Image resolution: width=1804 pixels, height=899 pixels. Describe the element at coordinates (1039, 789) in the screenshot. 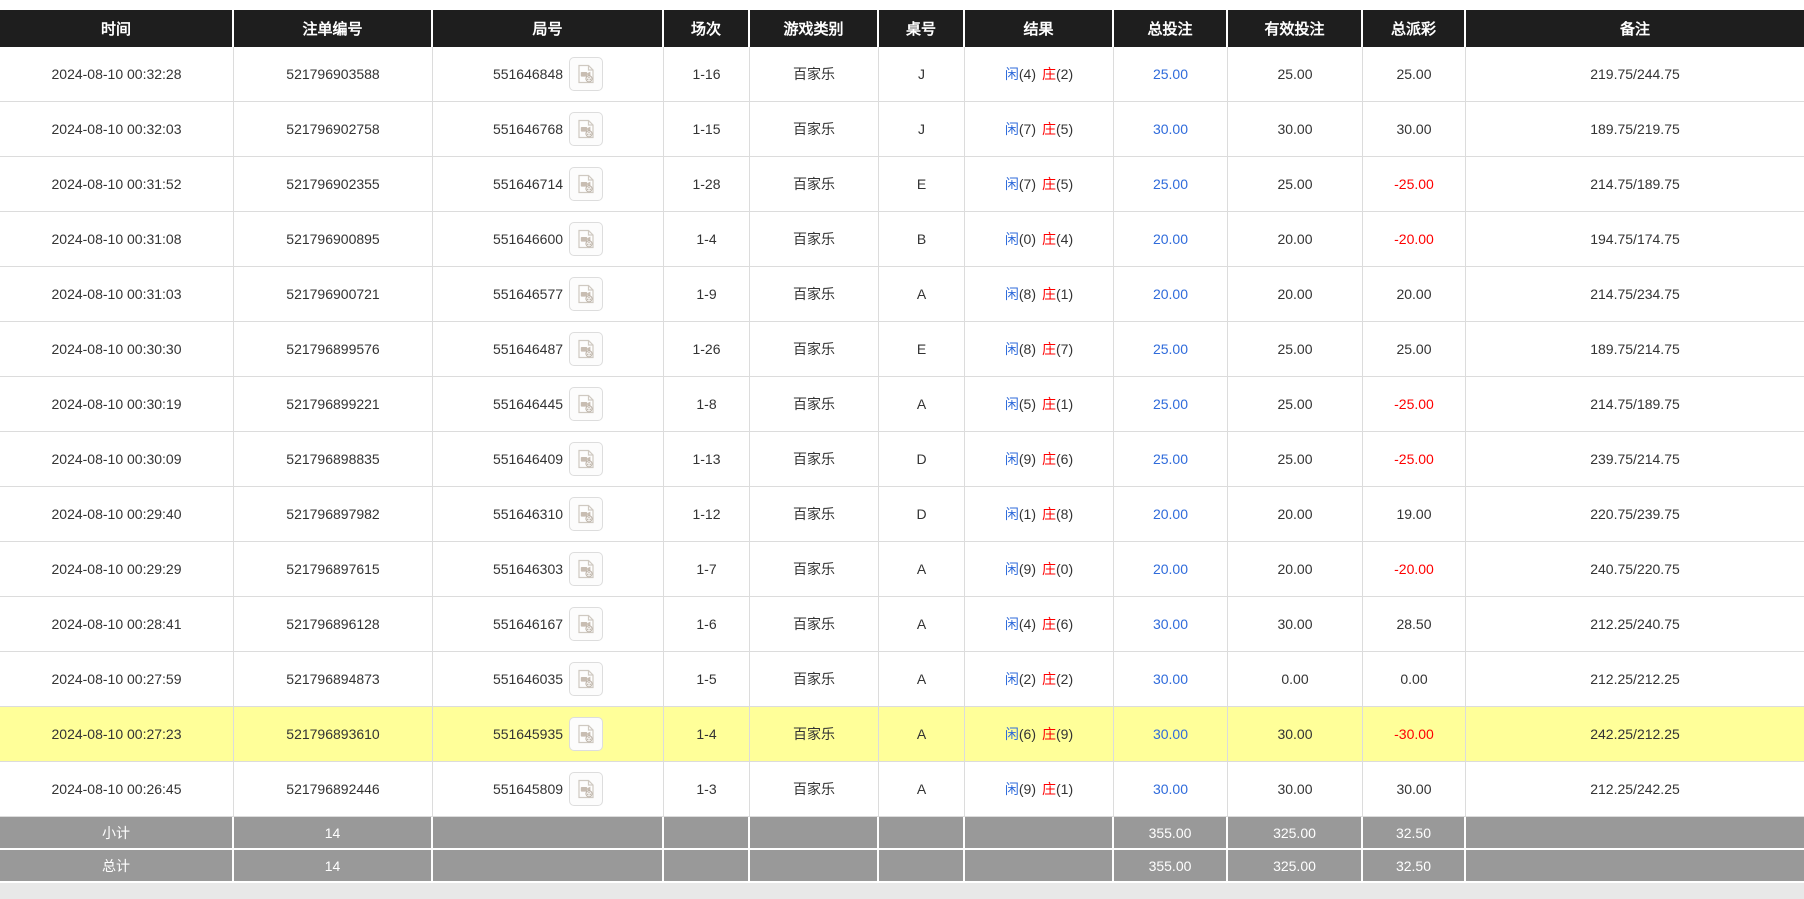

I see `result-cell: 闲(9) 庄(1)` at that location.